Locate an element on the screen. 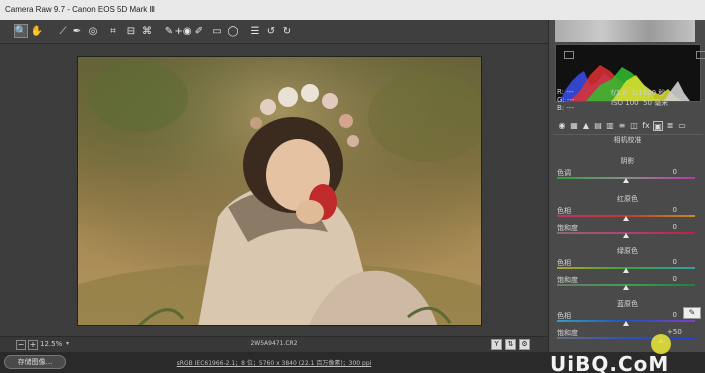  g-value: G: --- is located at coordinates (566, 100).